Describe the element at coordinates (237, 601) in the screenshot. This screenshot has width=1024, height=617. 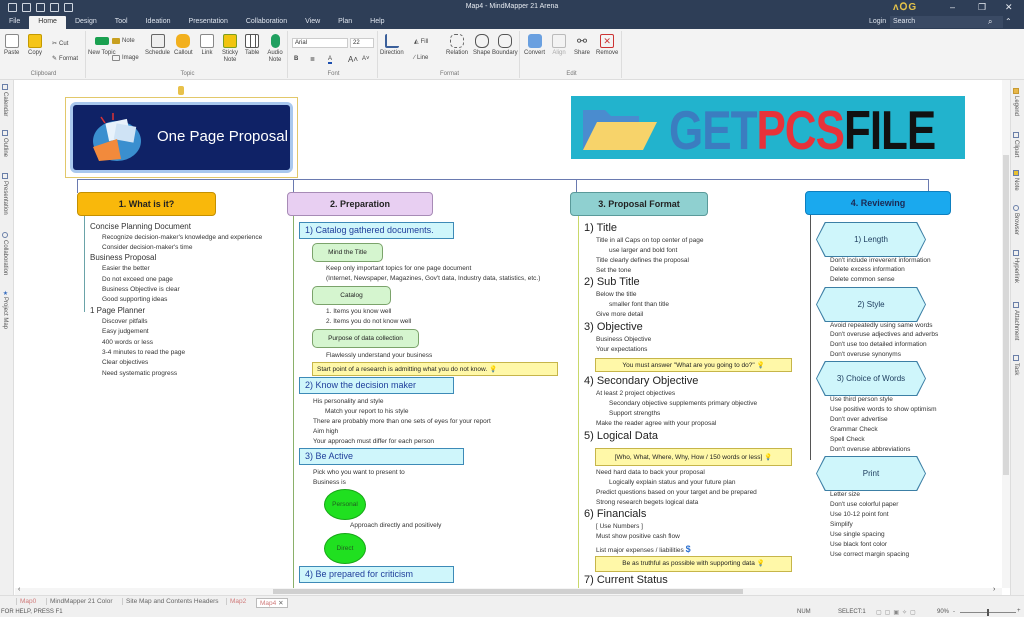
I see `doc-tab: Map2` at that location.